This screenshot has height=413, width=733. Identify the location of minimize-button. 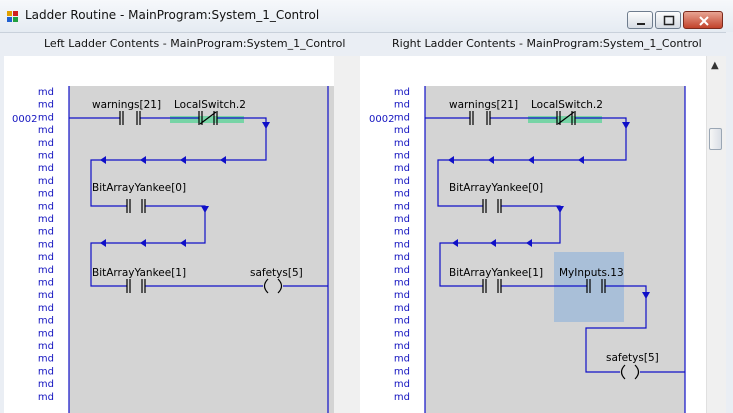
(640, 20).